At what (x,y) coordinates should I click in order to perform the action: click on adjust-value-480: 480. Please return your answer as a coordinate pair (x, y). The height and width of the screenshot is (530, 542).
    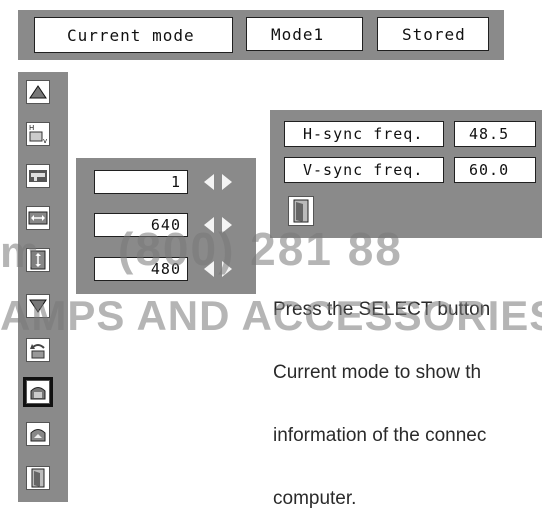
    Looking at the image, I should click on (141, 269).